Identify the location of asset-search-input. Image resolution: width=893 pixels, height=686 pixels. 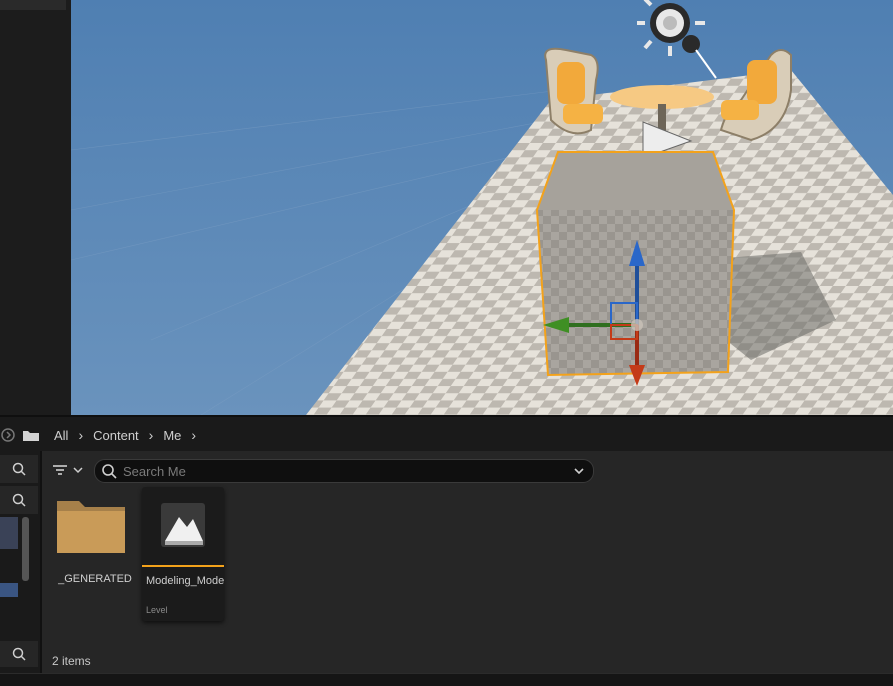
(343, 471).